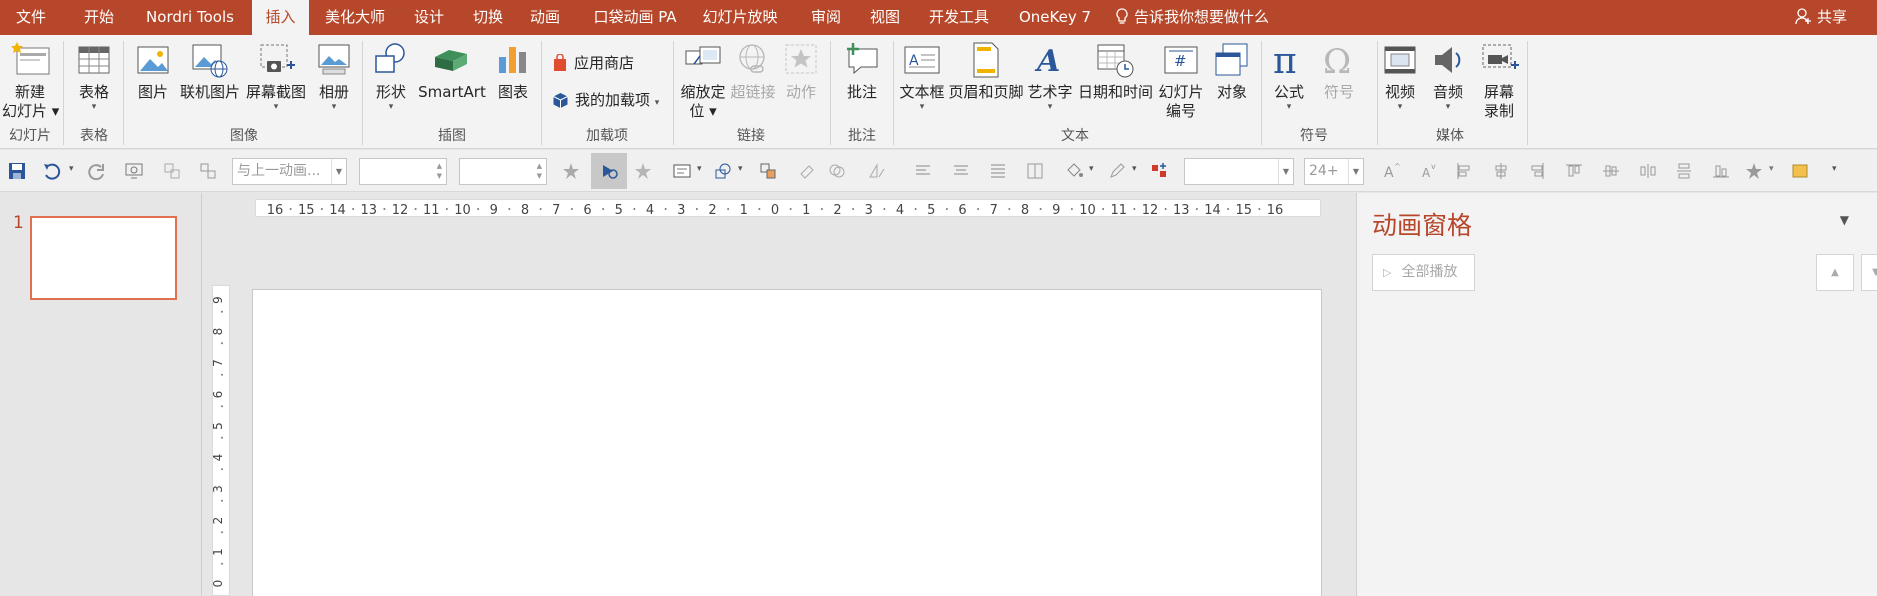  I want to click on datetime-button: 日期和时间, so click(1115, 70).